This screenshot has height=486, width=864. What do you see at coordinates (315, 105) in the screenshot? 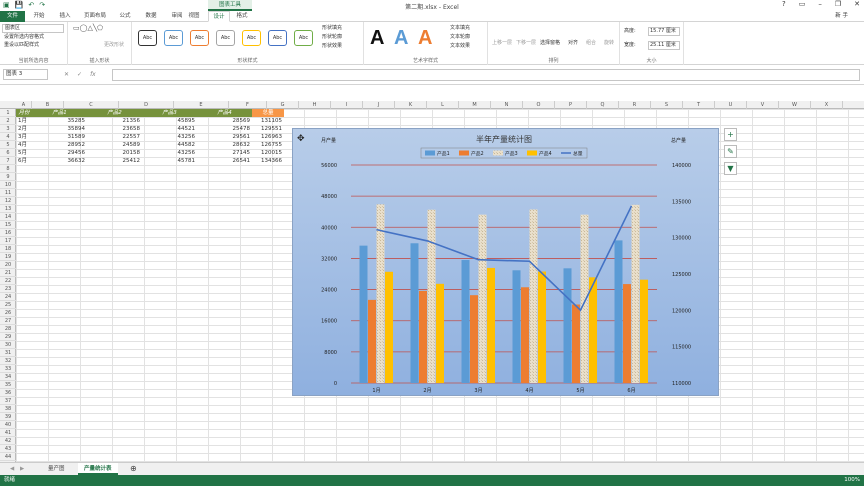
I see `column-header-H: H` at bounding box center [315, 105].